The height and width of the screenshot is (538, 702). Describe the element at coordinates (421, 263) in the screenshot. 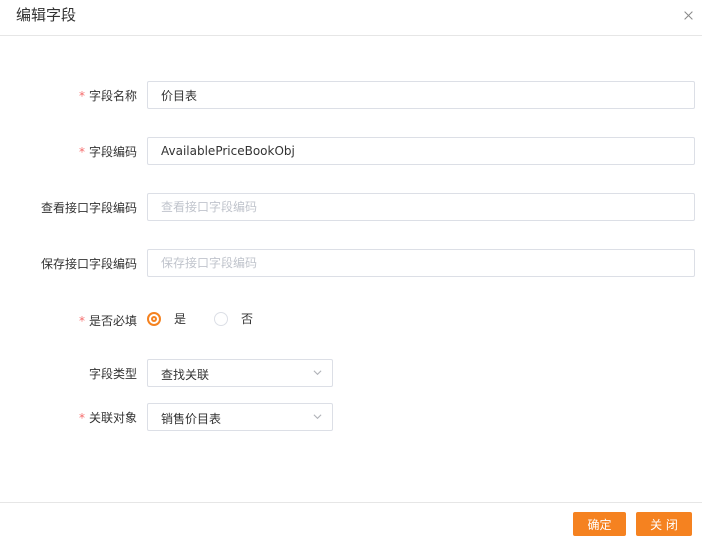

I see `save-api-code-input` at that location.